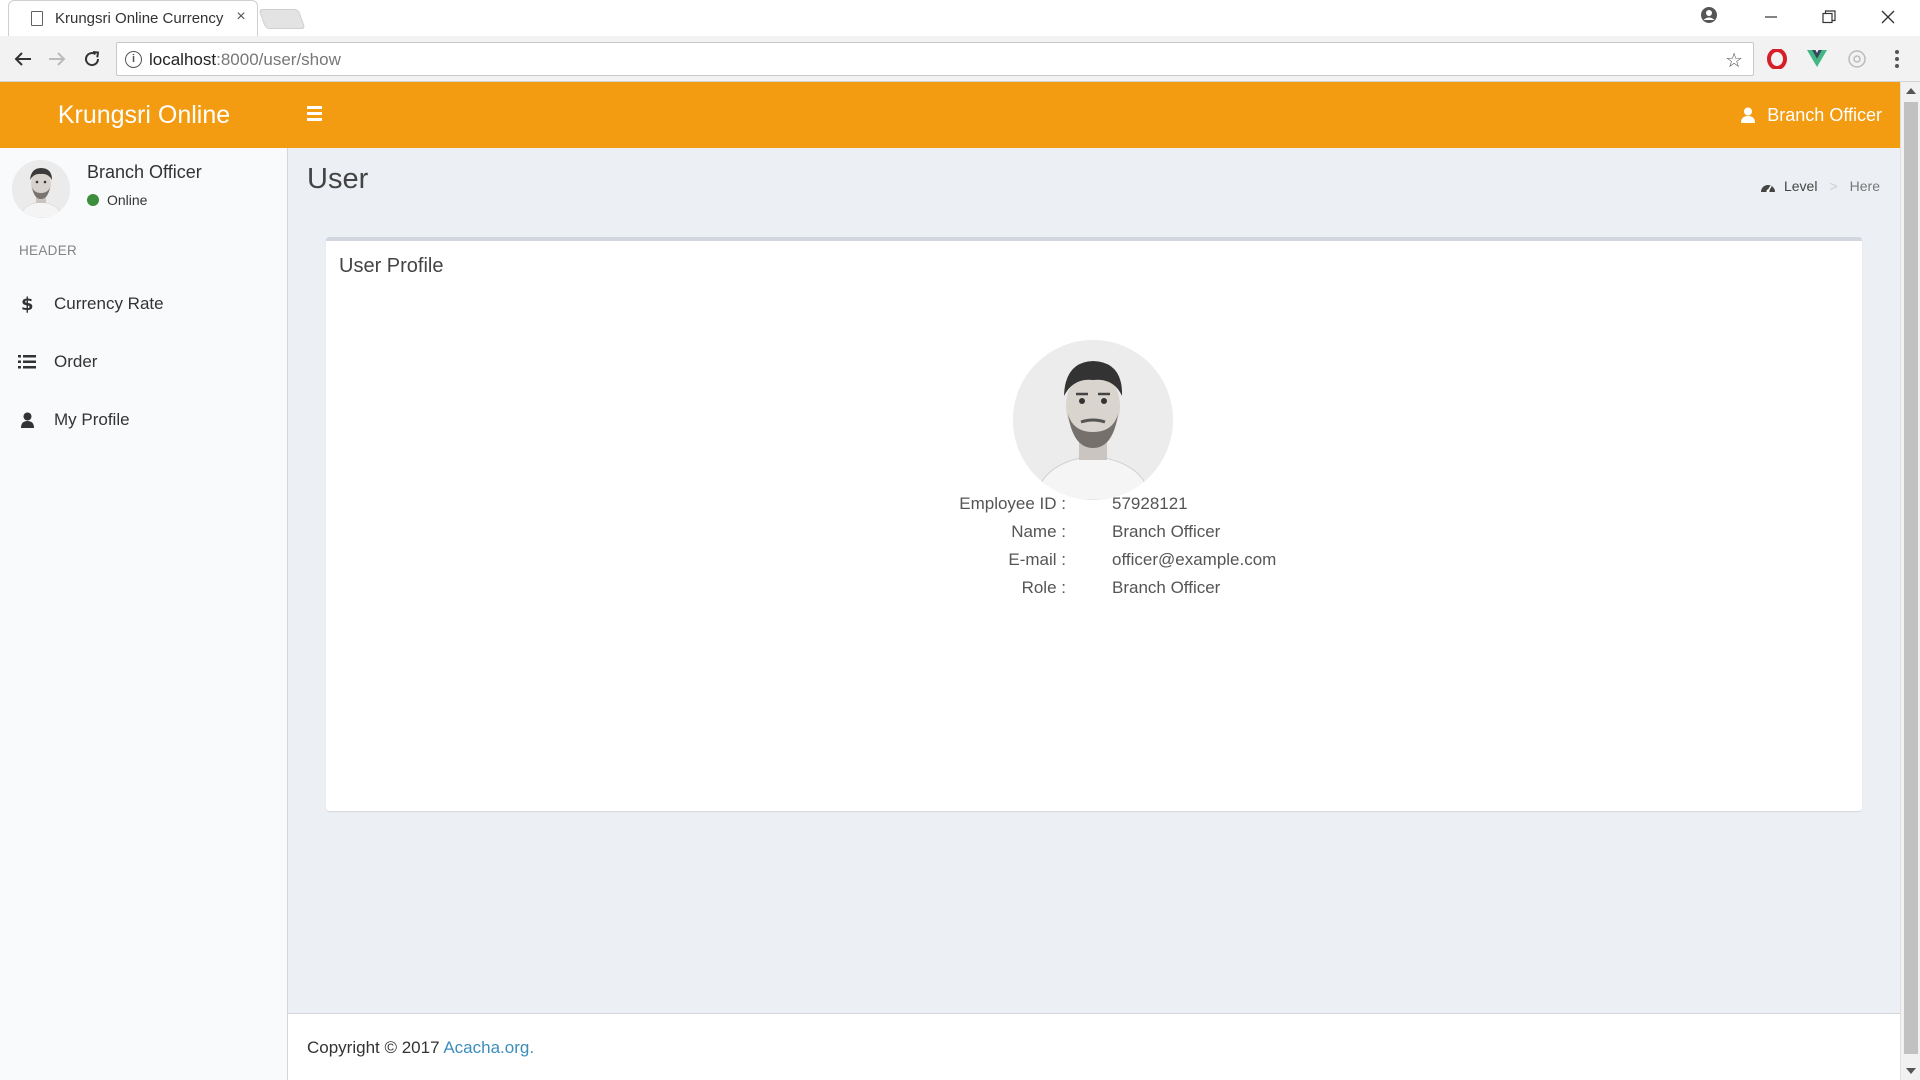 Image resolution: width=1920 pixels, height=1080 pixels. I want to click on sidebar-item-label: Currency Rate, so click(109, 303).